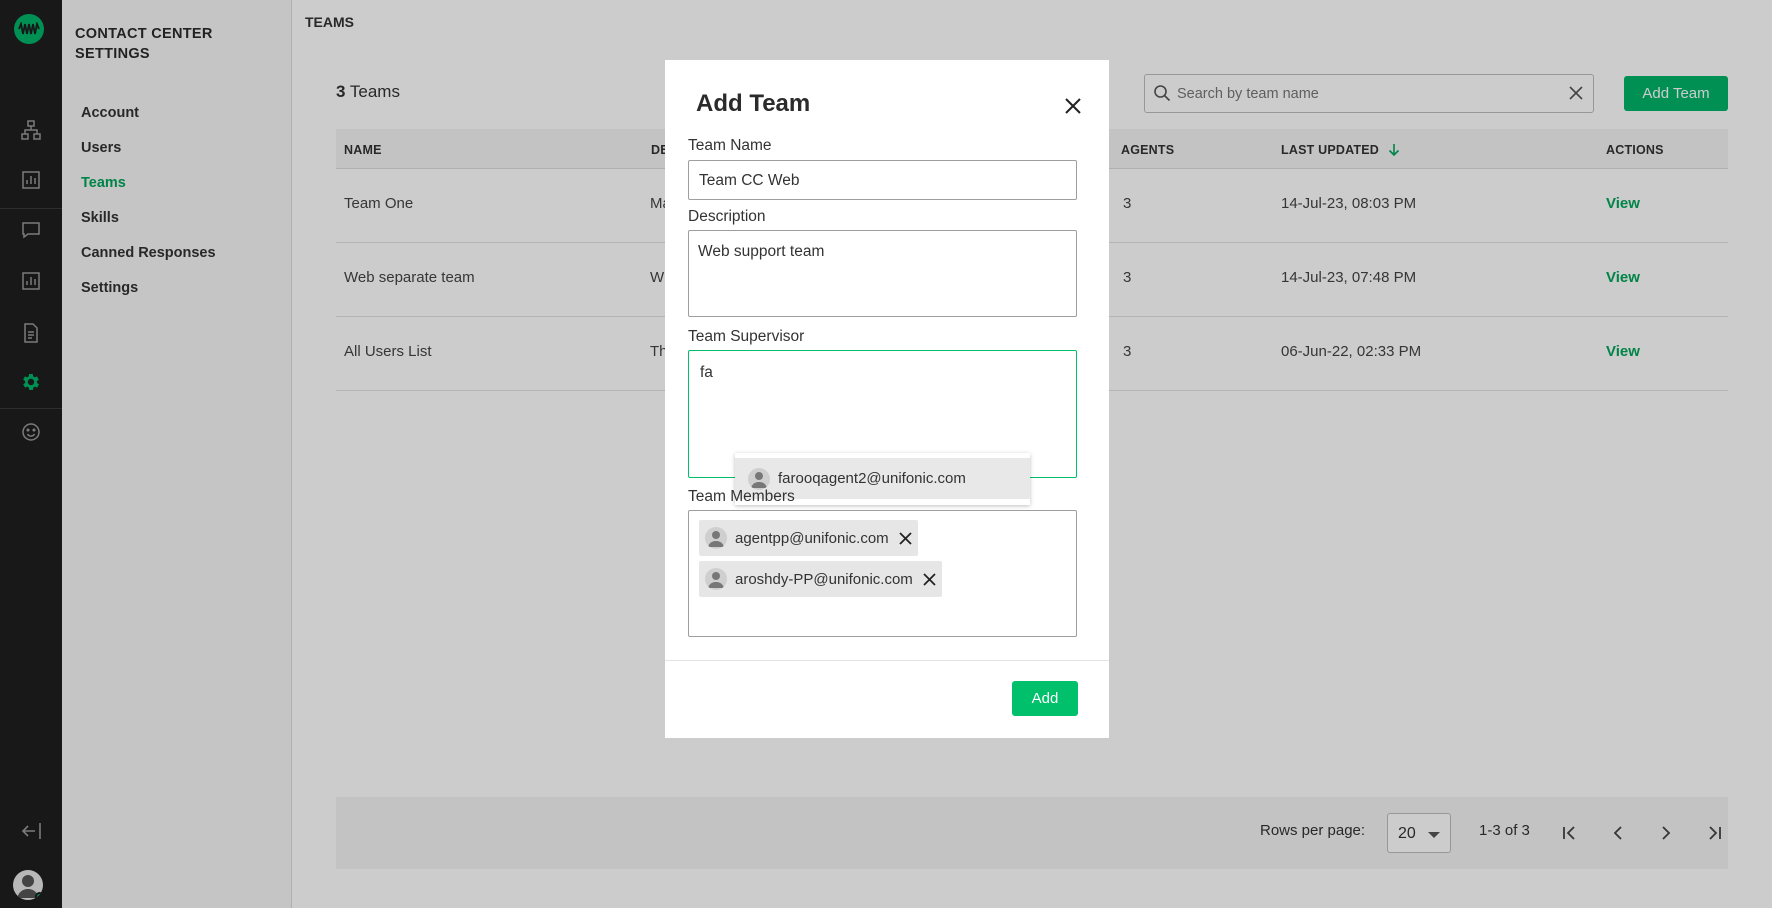 This screenshot has width=1772, height=908. What do you see at coordinates (882, 273) in the screenshot?
I see `description-field: Web support team` at bounding box center [882, 273].